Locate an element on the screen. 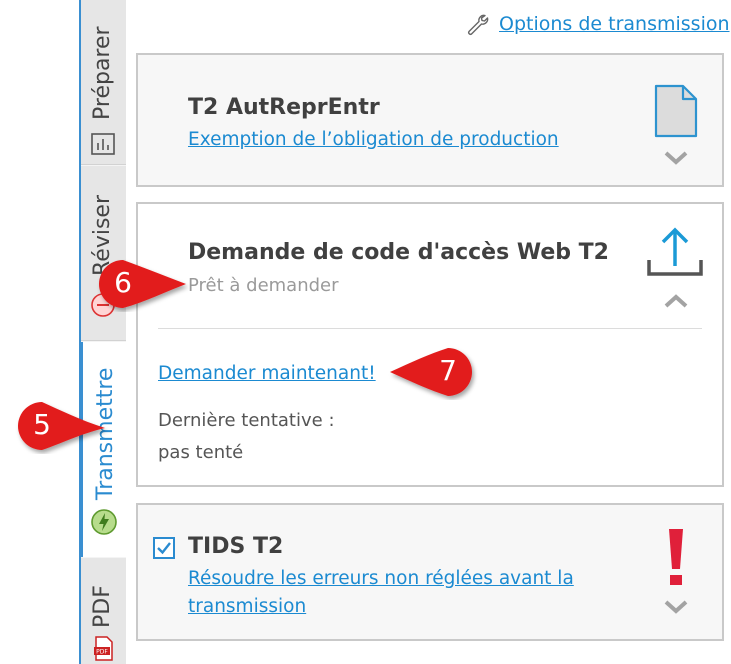 Image resolution: width=731 pixels, height=664 pixels. callout-6: 6 is located at coordinates (145, 284).